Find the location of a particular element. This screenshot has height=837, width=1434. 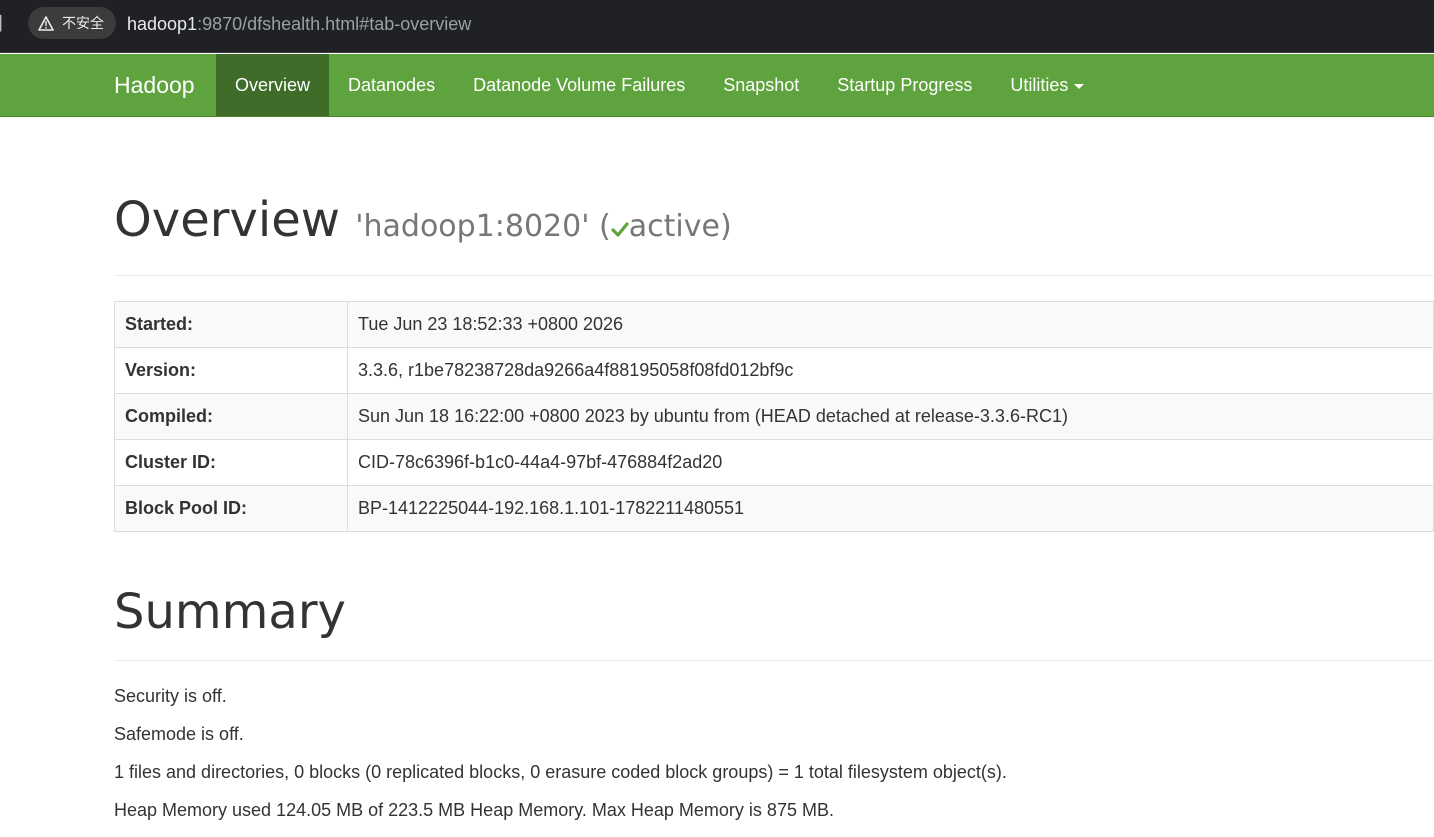

utilities-dropdown: Utilities is located at coordinates (1047, 85).